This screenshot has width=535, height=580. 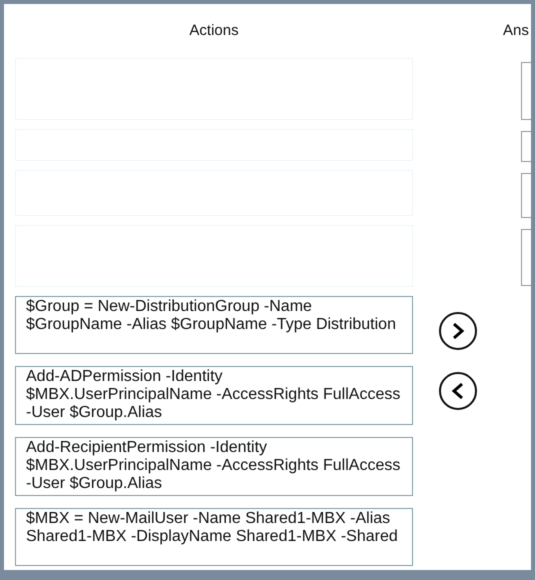 I want to click on move-left-button, so click(x=458, y=391).